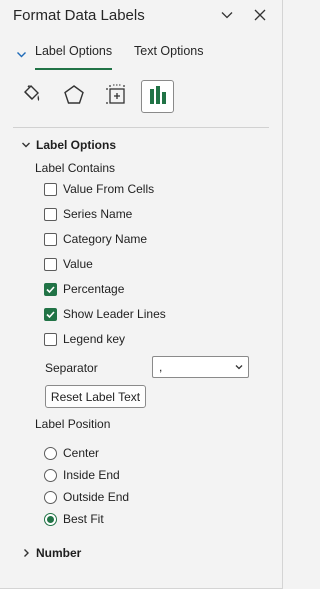 The image size is (320, 589). I want to click on effects-button, so click(73, 96).